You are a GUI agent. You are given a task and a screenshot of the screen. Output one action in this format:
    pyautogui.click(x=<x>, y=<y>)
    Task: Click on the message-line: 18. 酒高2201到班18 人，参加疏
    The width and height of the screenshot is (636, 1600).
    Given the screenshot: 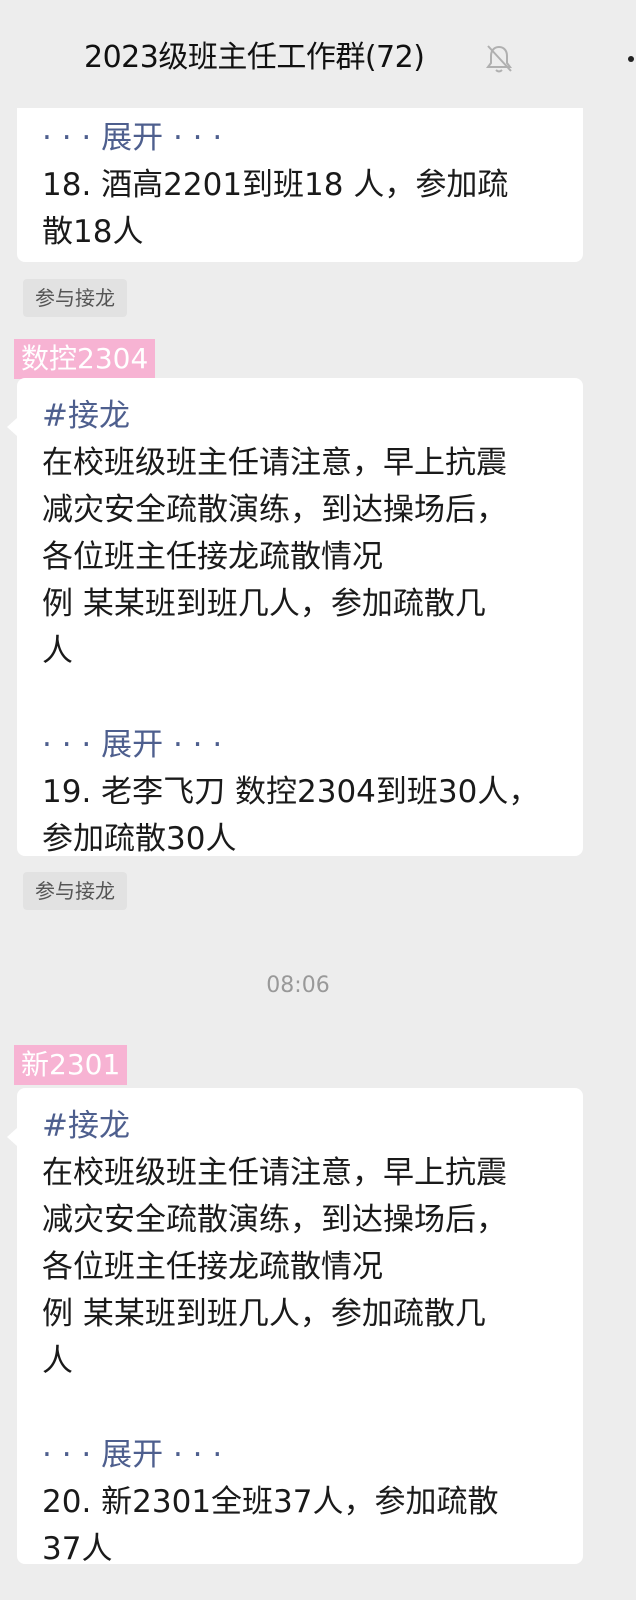 What is the action you would take?
    pyautogui.click(x=275, y=185)
    